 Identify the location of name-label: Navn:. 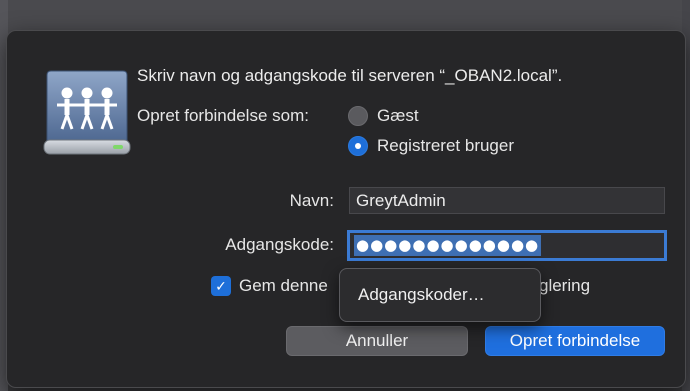
(311, 200).